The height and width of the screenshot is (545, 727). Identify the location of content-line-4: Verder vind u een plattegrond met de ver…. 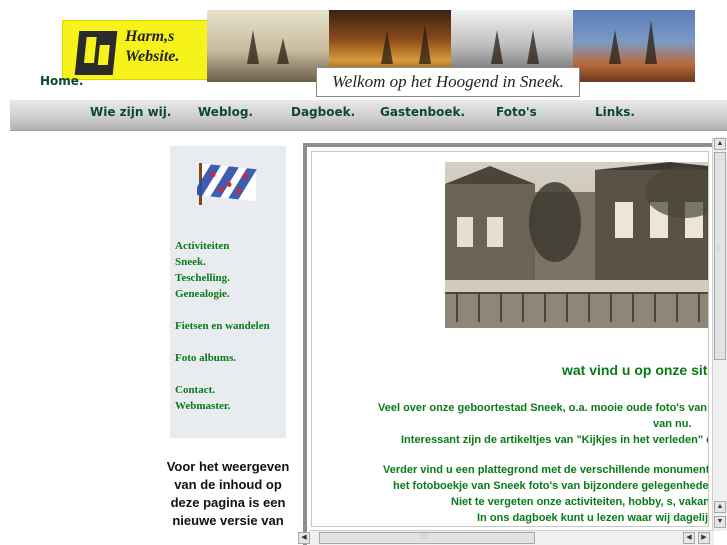
(546, 470).